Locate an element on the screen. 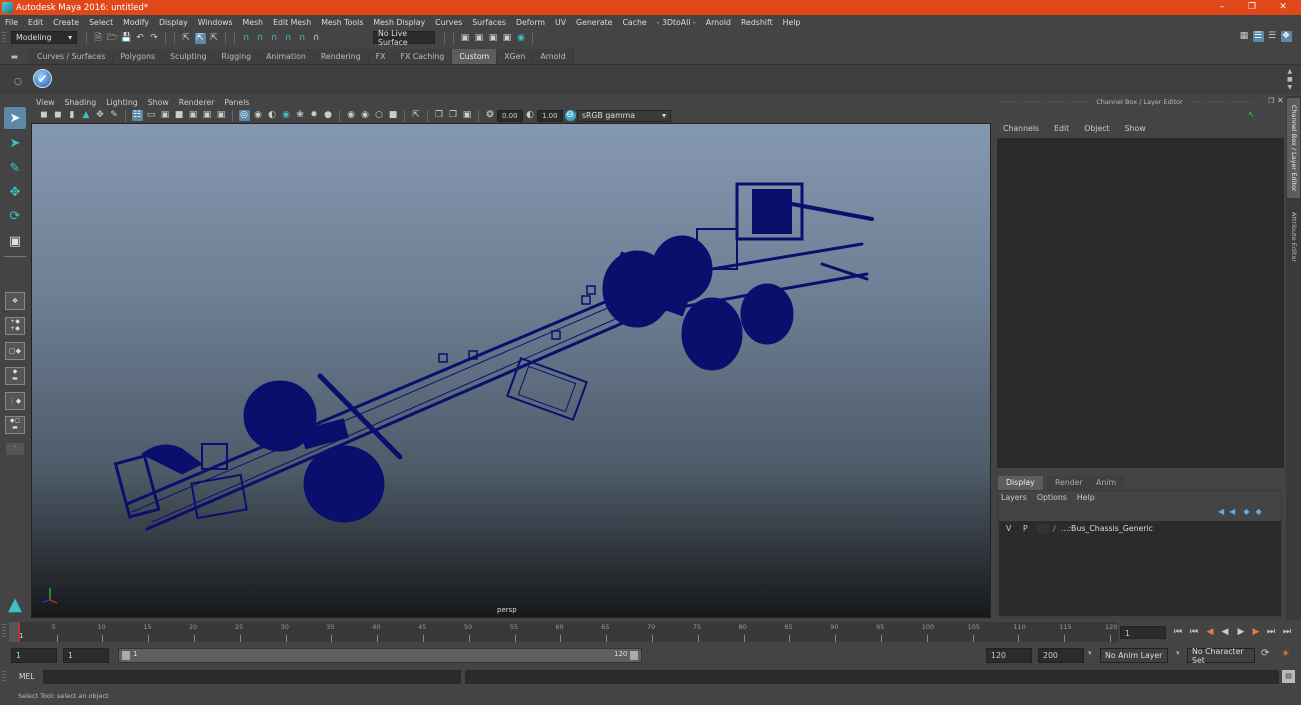 The height and width of the screenshot is (705, 1301). vertical-layout-icon: ⋮◆ is located at coordinates (15, 401).